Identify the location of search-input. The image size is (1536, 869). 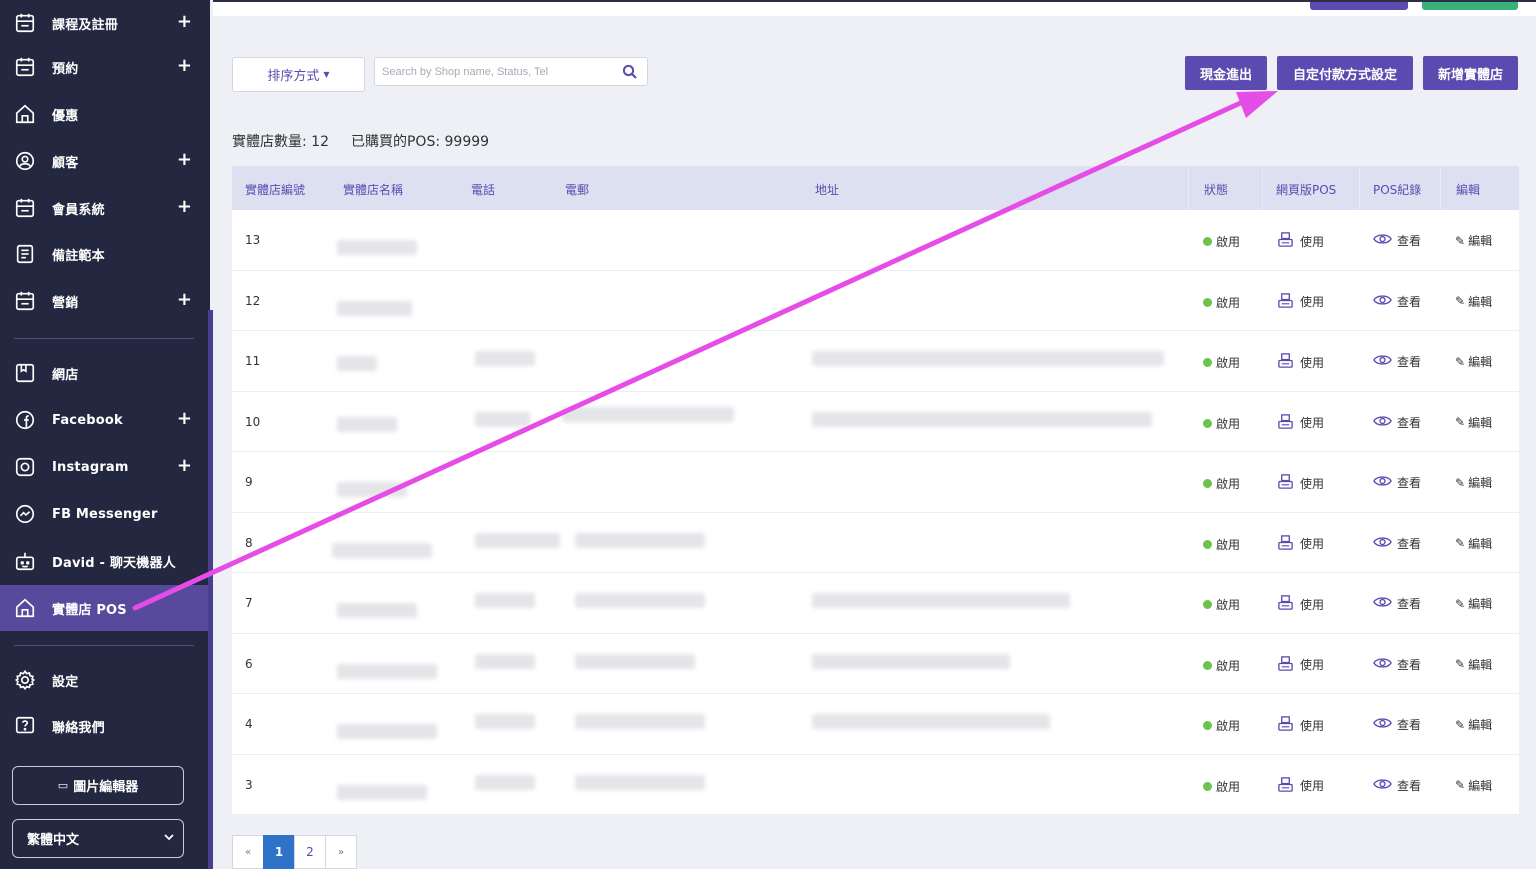
(495, 71).